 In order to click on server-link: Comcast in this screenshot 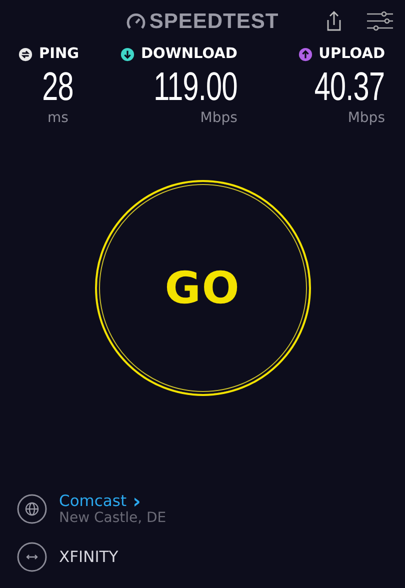, I will do `click(93, 501)`.